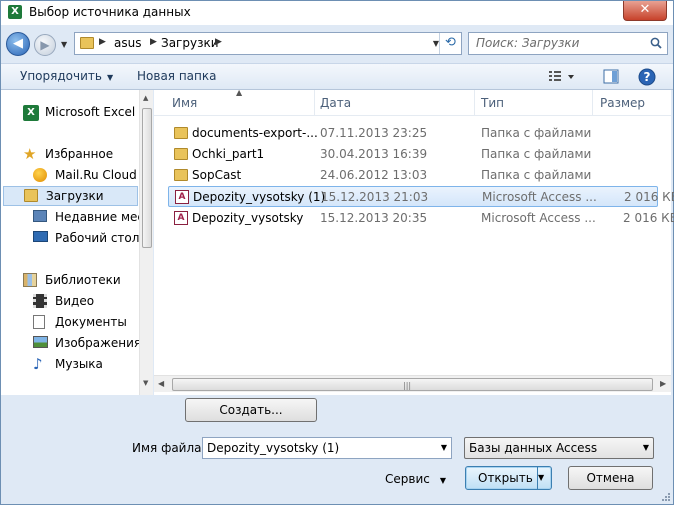  Describe the element at coordinates (663, 383) in the screenshot. I see `scroll-right-icon: ▶` at that location.